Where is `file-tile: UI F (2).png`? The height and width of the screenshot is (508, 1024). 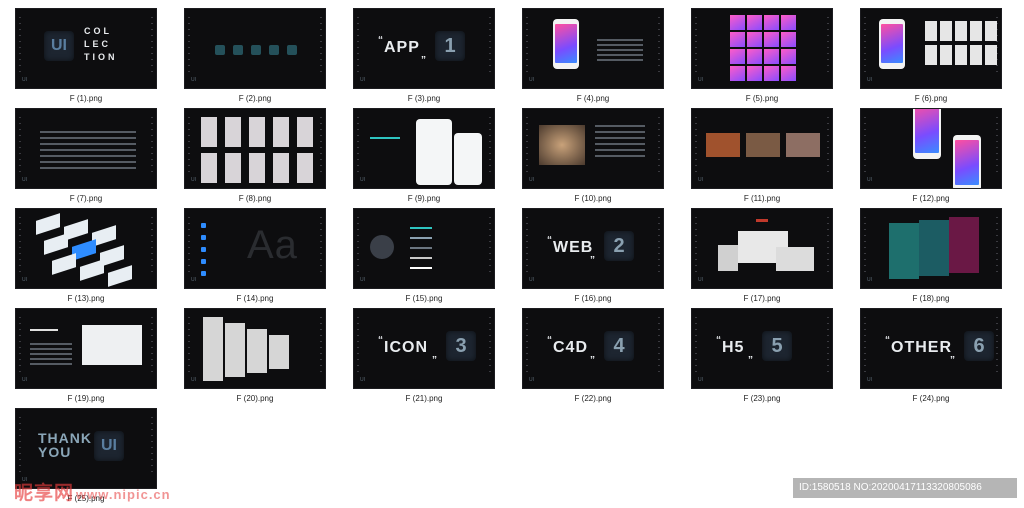 file-tile: UI F (2).png is located at coordinates (255, 55).